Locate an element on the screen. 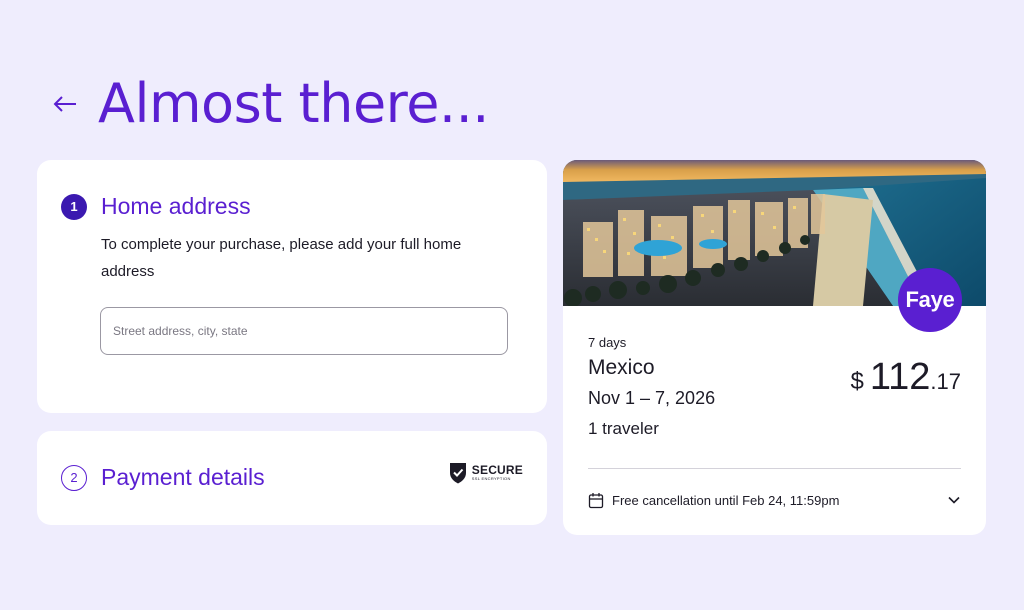 This screenshot has height=610, width=1024. calendar-icon is located at coordinates (596, 500).